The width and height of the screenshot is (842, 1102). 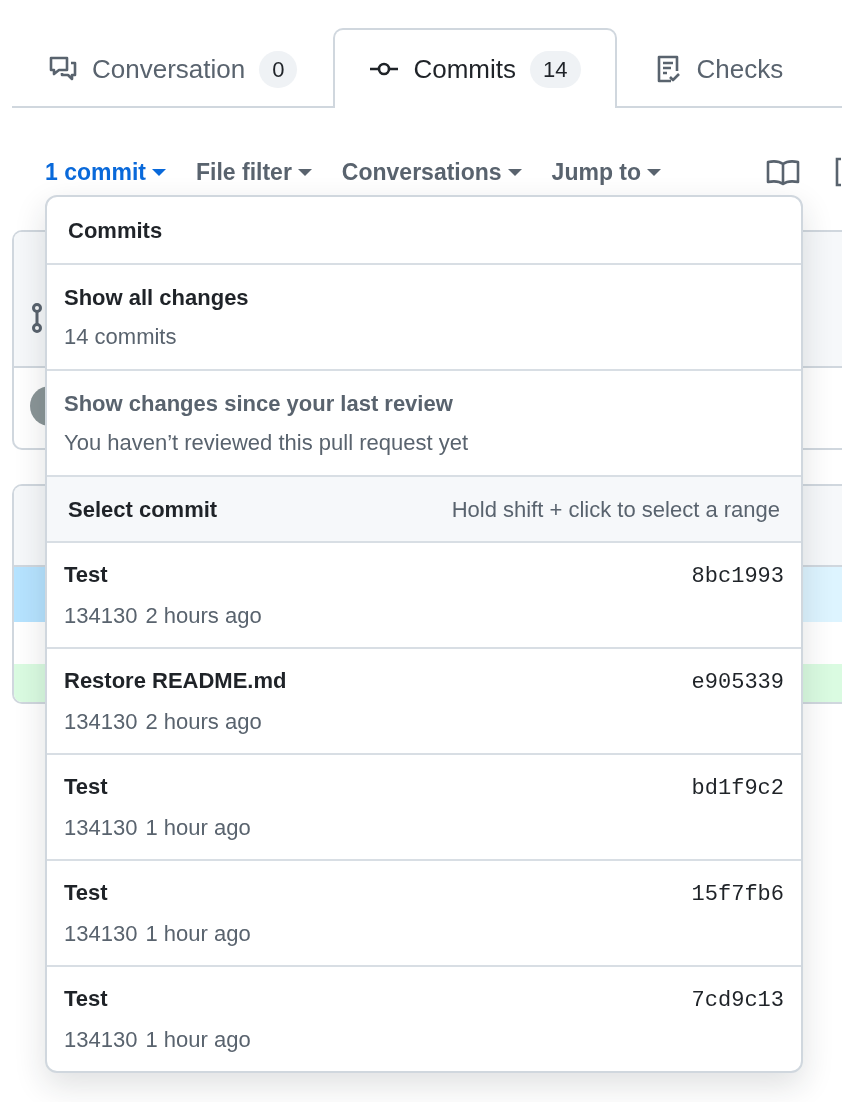 What do you see at coordinates (105, 172) in the screenshot?
I see `filter-dropdown: 1 commit` at bounding box center [105, 172].